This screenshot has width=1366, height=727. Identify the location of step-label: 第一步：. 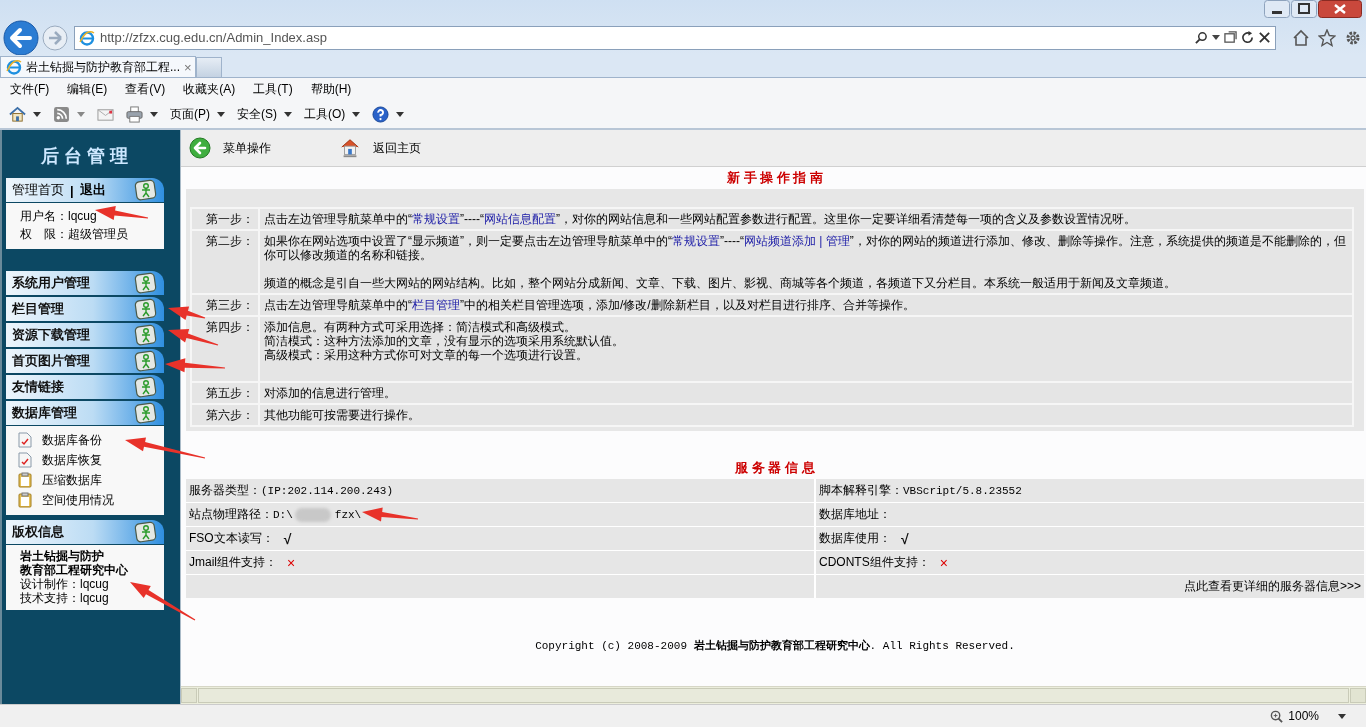
(225, 219).